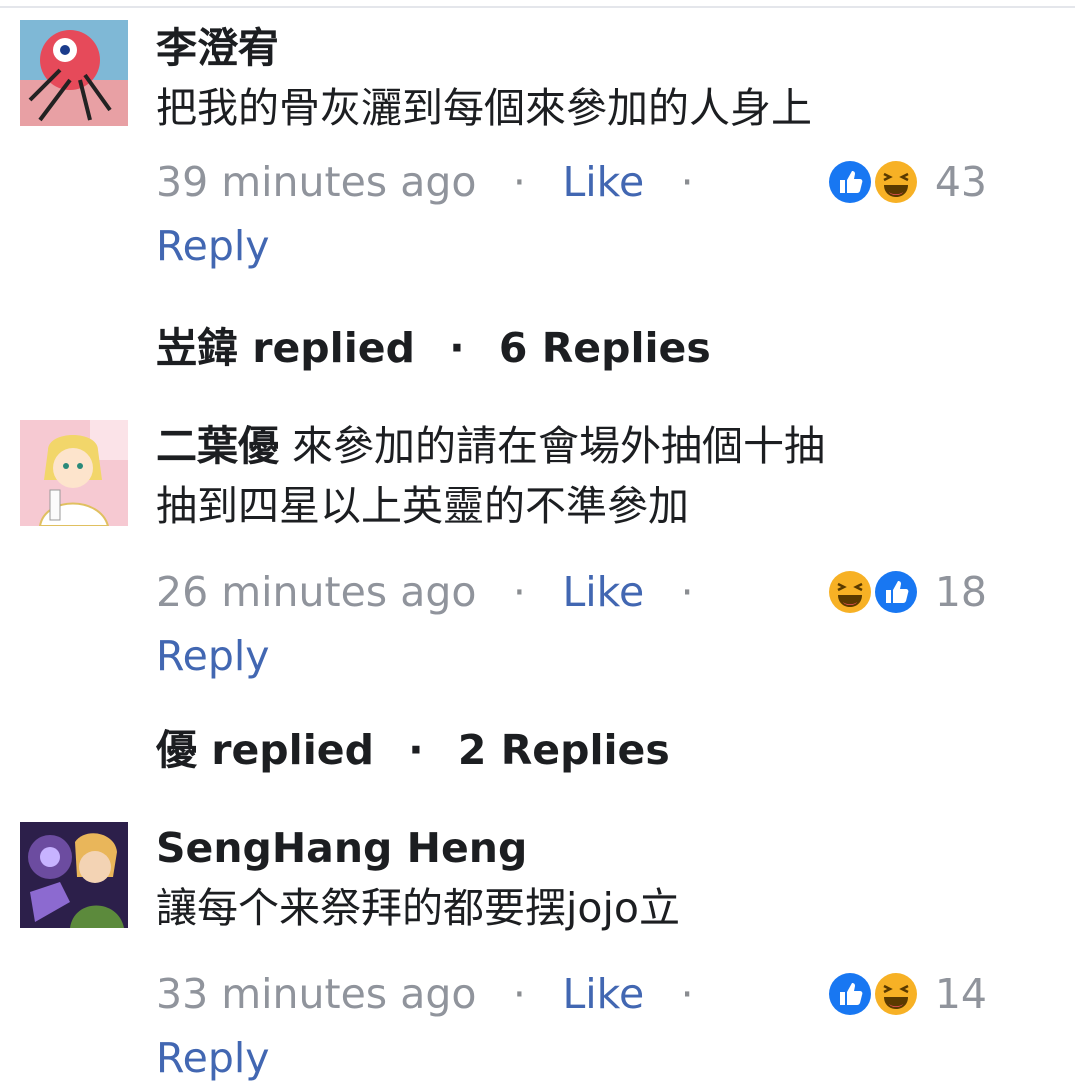 The height and width of the screenshot is (1090, 1075). What do you see at coordinates (604, 348) in the screenshot?
I see `replies-count: 6 Replies` at bounding box center [604, 348].